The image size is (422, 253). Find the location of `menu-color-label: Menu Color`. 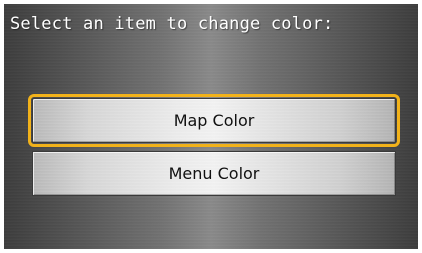

menu-color-label: Menu Color is located at coordinates (214, 173).